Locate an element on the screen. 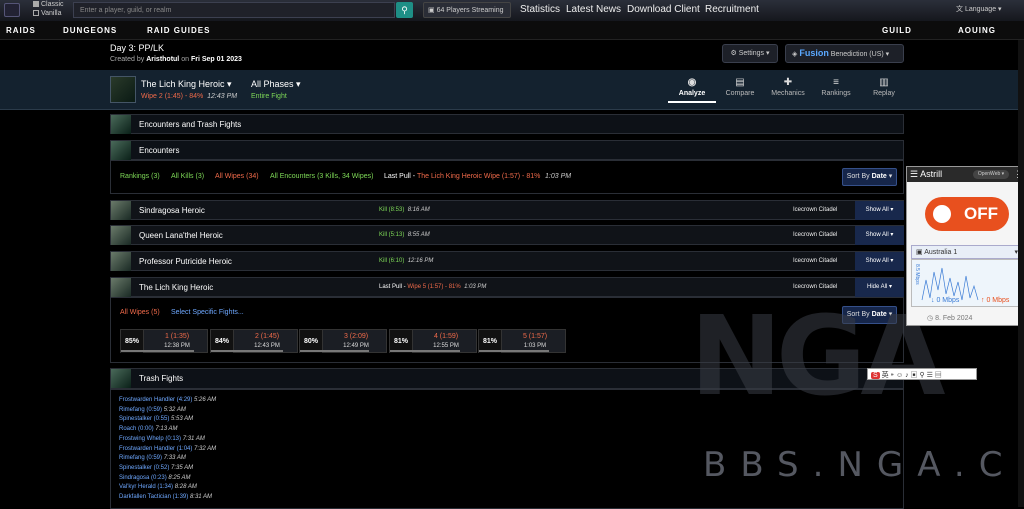 The height and width of the screenshot is (509, 1024). trash-fight-link: Darkfallen Tactician (1:39) 8:31 AM is located at coordinates (165, 497).